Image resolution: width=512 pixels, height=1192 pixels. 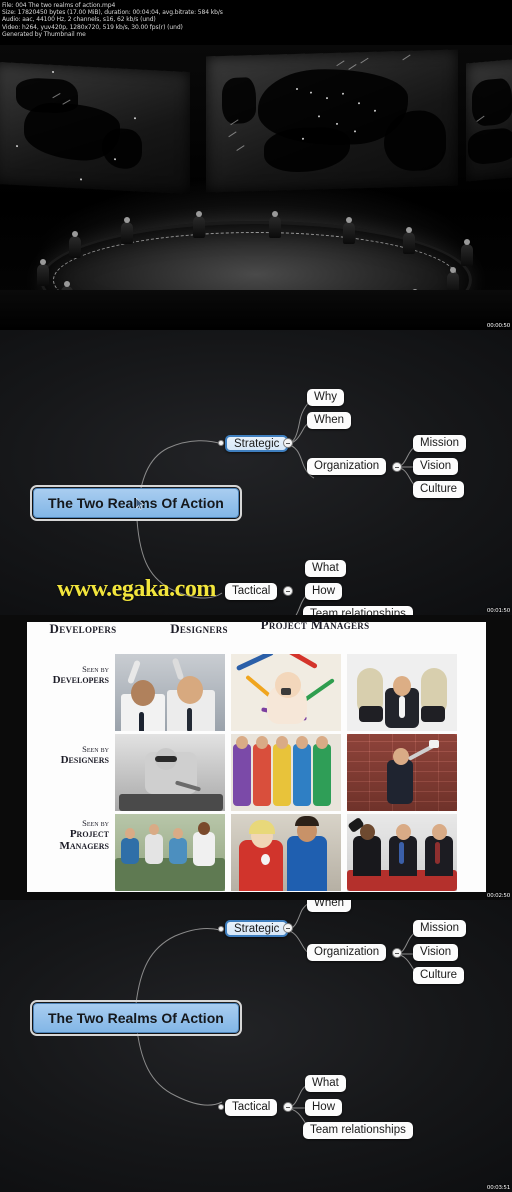 I want to click on meme-cell-r2c2, so click(x=286, y=772).